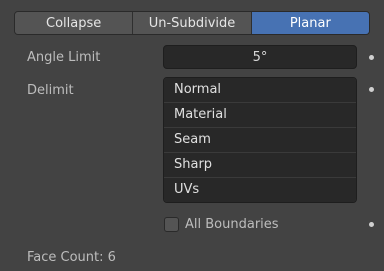  Describe the element at coordinates (171, 224) in the screenshot. I see `all-boundaries-checkbox` at that location.